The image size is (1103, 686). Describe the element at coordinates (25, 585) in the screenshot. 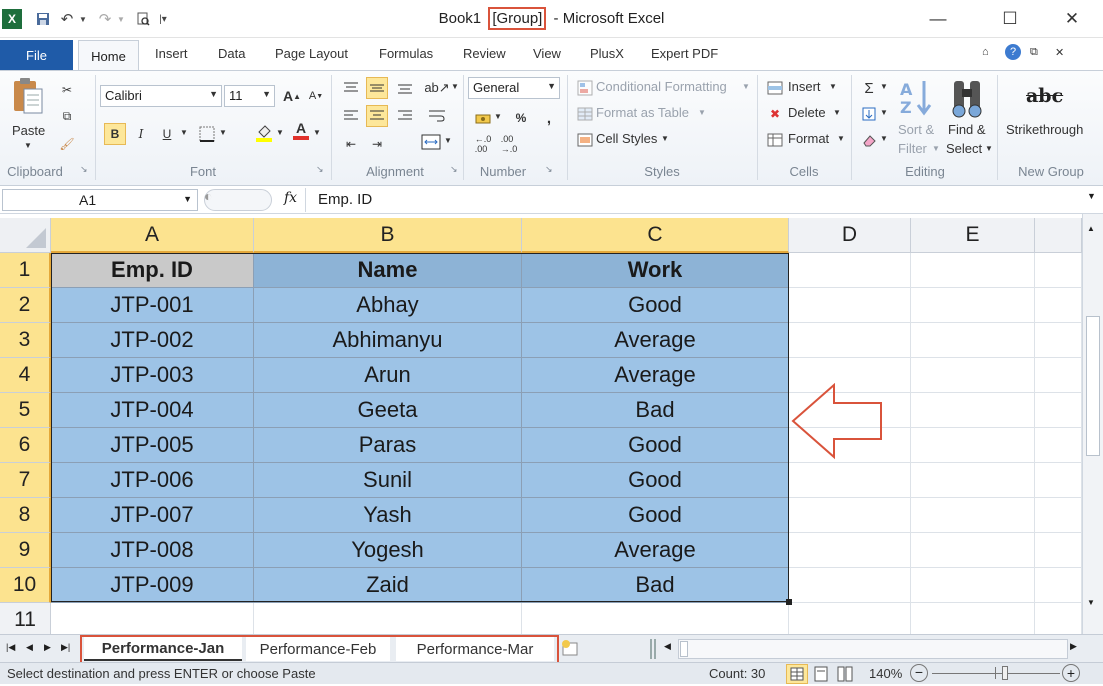

I see `row-header-10: 10` at that location.